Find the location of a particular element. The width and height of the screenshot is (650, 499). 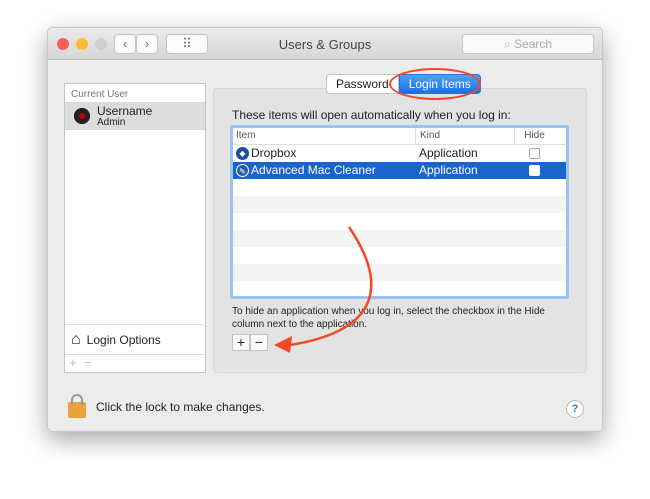

user-name: Username is located at coordinates (125, 111).